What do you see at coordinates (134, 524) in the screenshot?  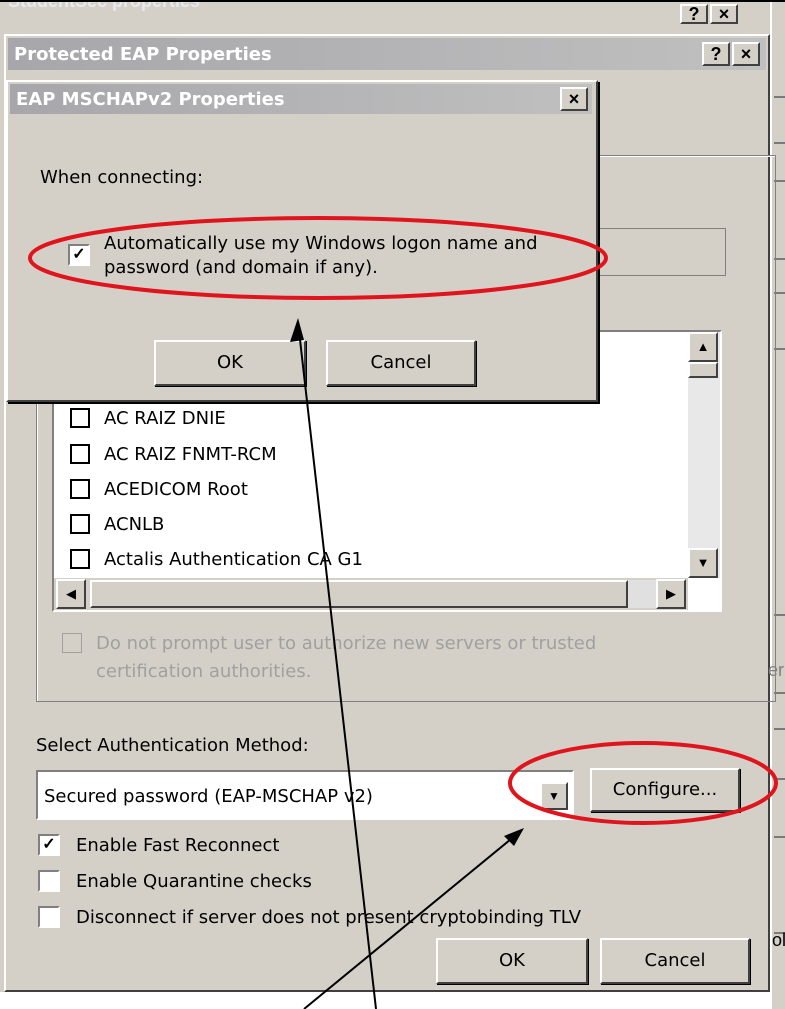 I see `list-item-label: ACNLB` at bounding box center [134, 524].